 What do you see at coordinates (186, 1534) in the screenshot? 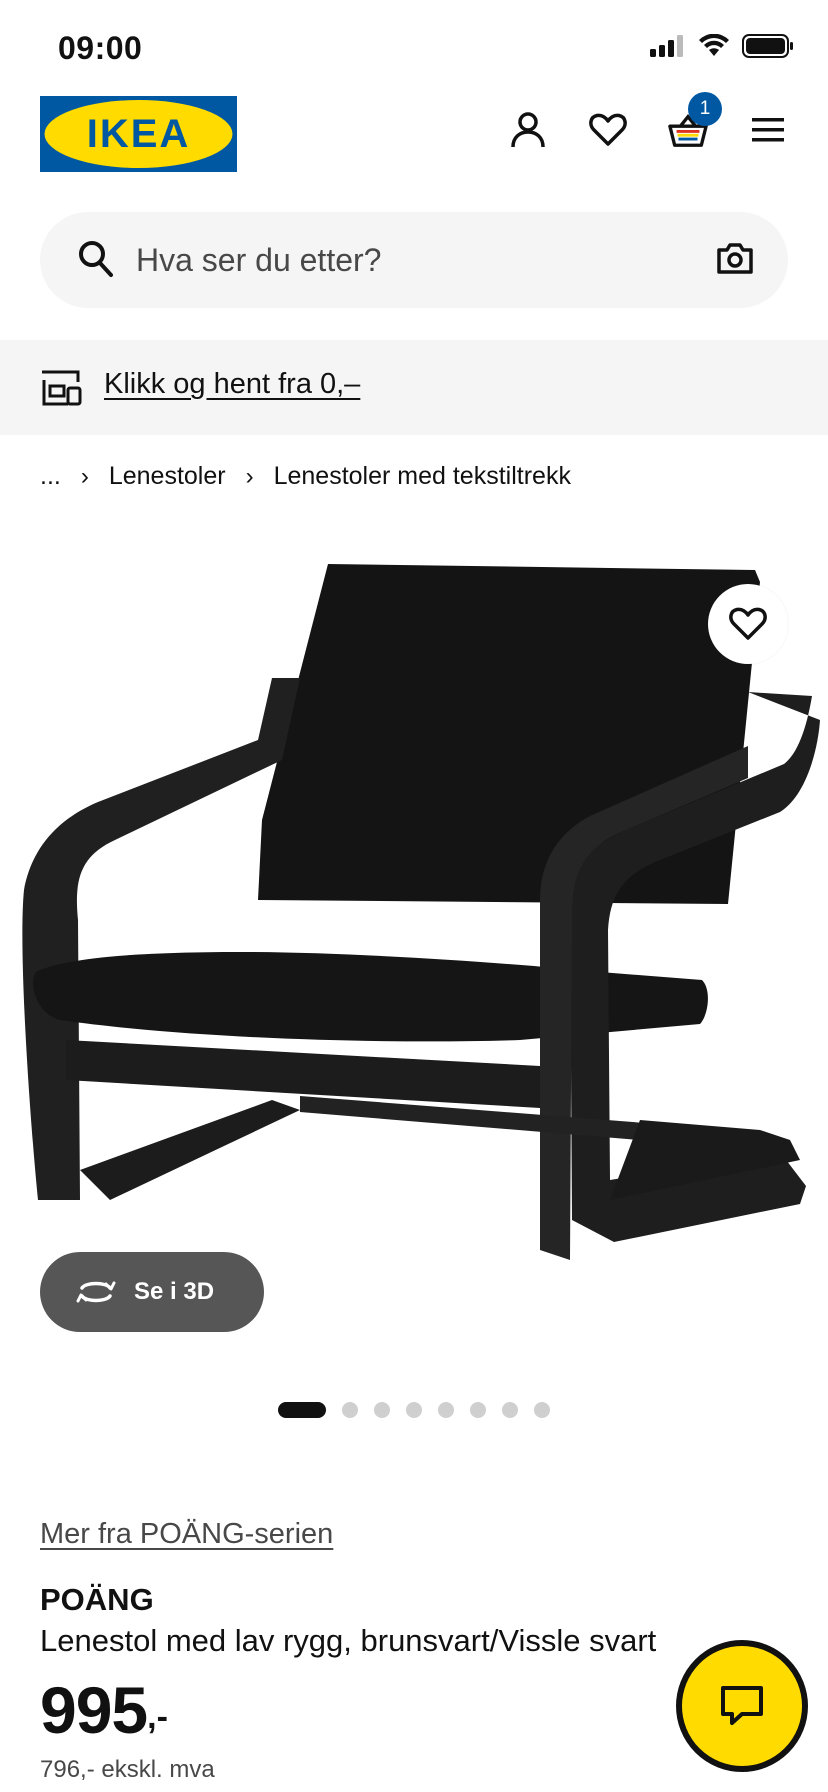
I see `series-link: Mer fra POÄNG-serien` at bounding box center [186, 1534].